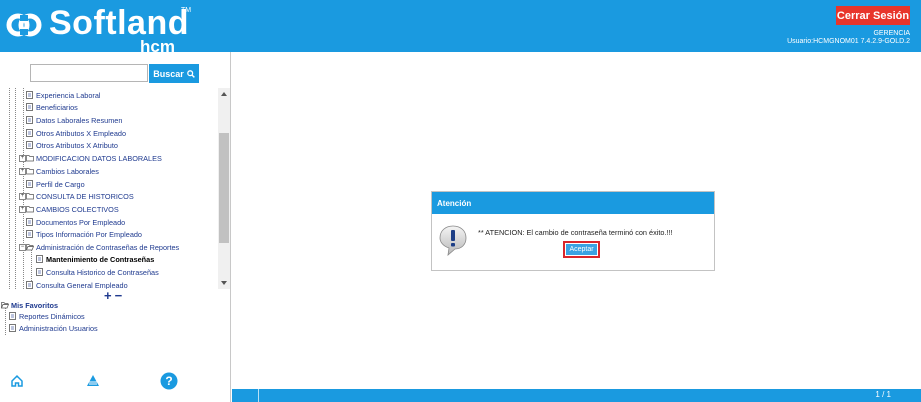 This screenshot has width=921, height=402. I want to click on tree-item-consulta-historico-contrasenas: Consulta Historico de Contraseñas, so click(97, 272).